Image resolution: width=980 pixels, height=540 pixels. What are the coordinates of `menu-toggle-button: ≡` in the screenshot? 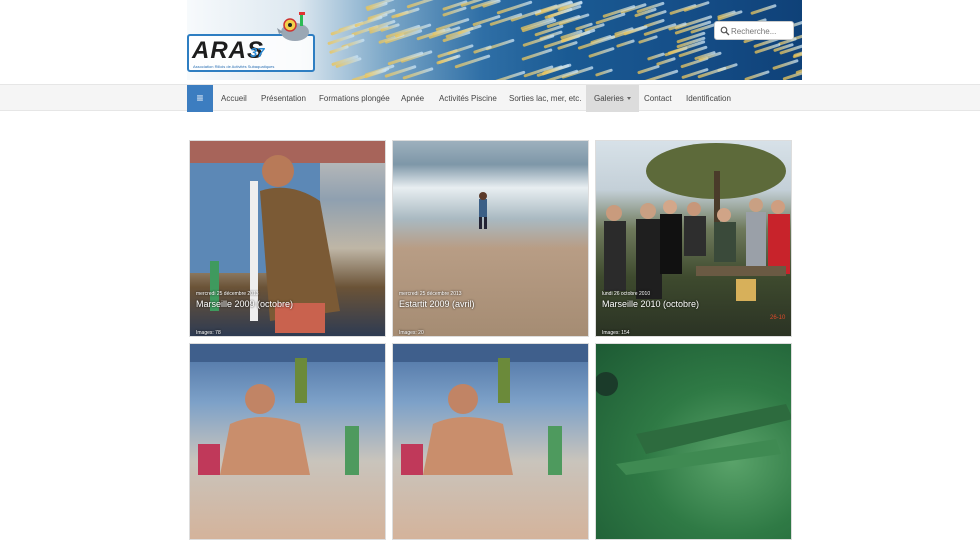 It's located at (200, 98).